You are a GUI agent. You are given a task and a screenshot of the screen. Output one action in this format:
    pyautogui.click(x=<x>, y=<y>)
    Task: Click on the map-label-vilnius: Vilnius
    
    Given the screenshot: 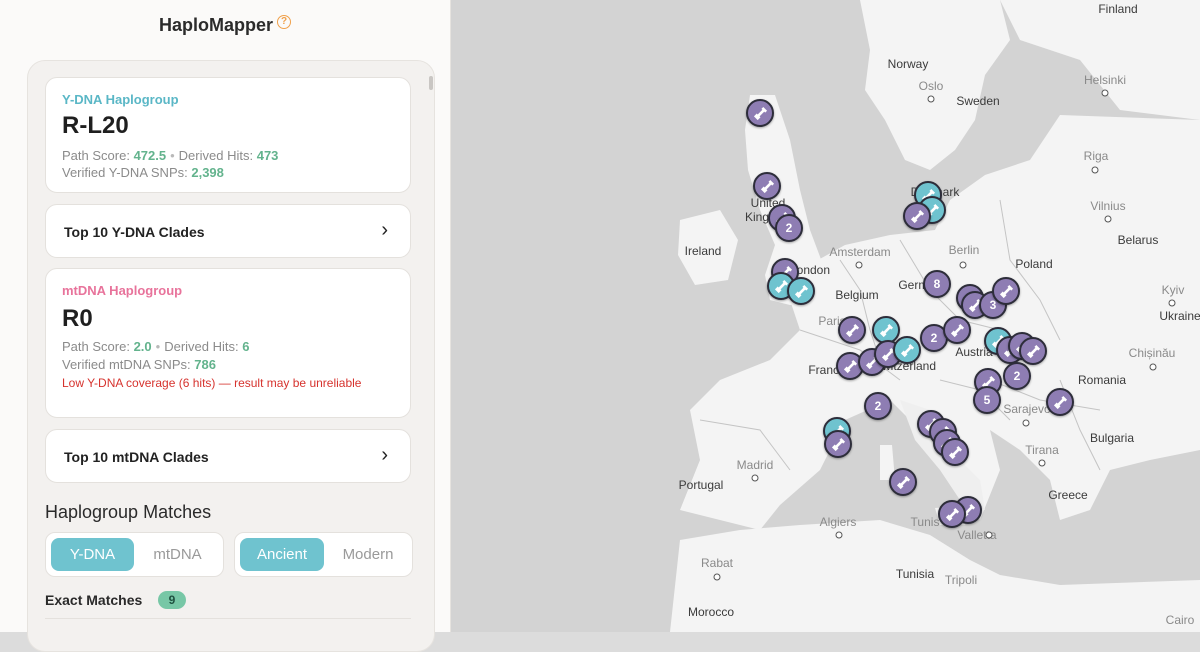 What is the action you would take?
    pyautogui.click(x=1108, y=206)
    